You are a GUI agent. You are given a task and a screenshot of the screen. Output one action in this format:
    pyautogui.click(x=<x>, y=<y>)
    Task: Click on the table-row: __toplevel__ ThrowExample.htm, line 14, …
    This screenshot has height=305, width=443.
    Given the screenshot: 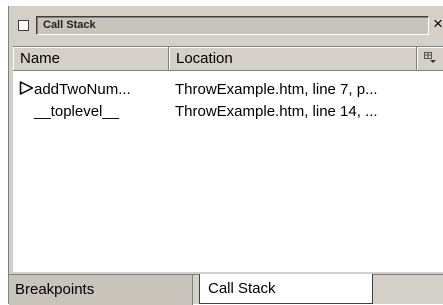 What is the action you would take?
    pyautogui.click(x=228, y=111)
    